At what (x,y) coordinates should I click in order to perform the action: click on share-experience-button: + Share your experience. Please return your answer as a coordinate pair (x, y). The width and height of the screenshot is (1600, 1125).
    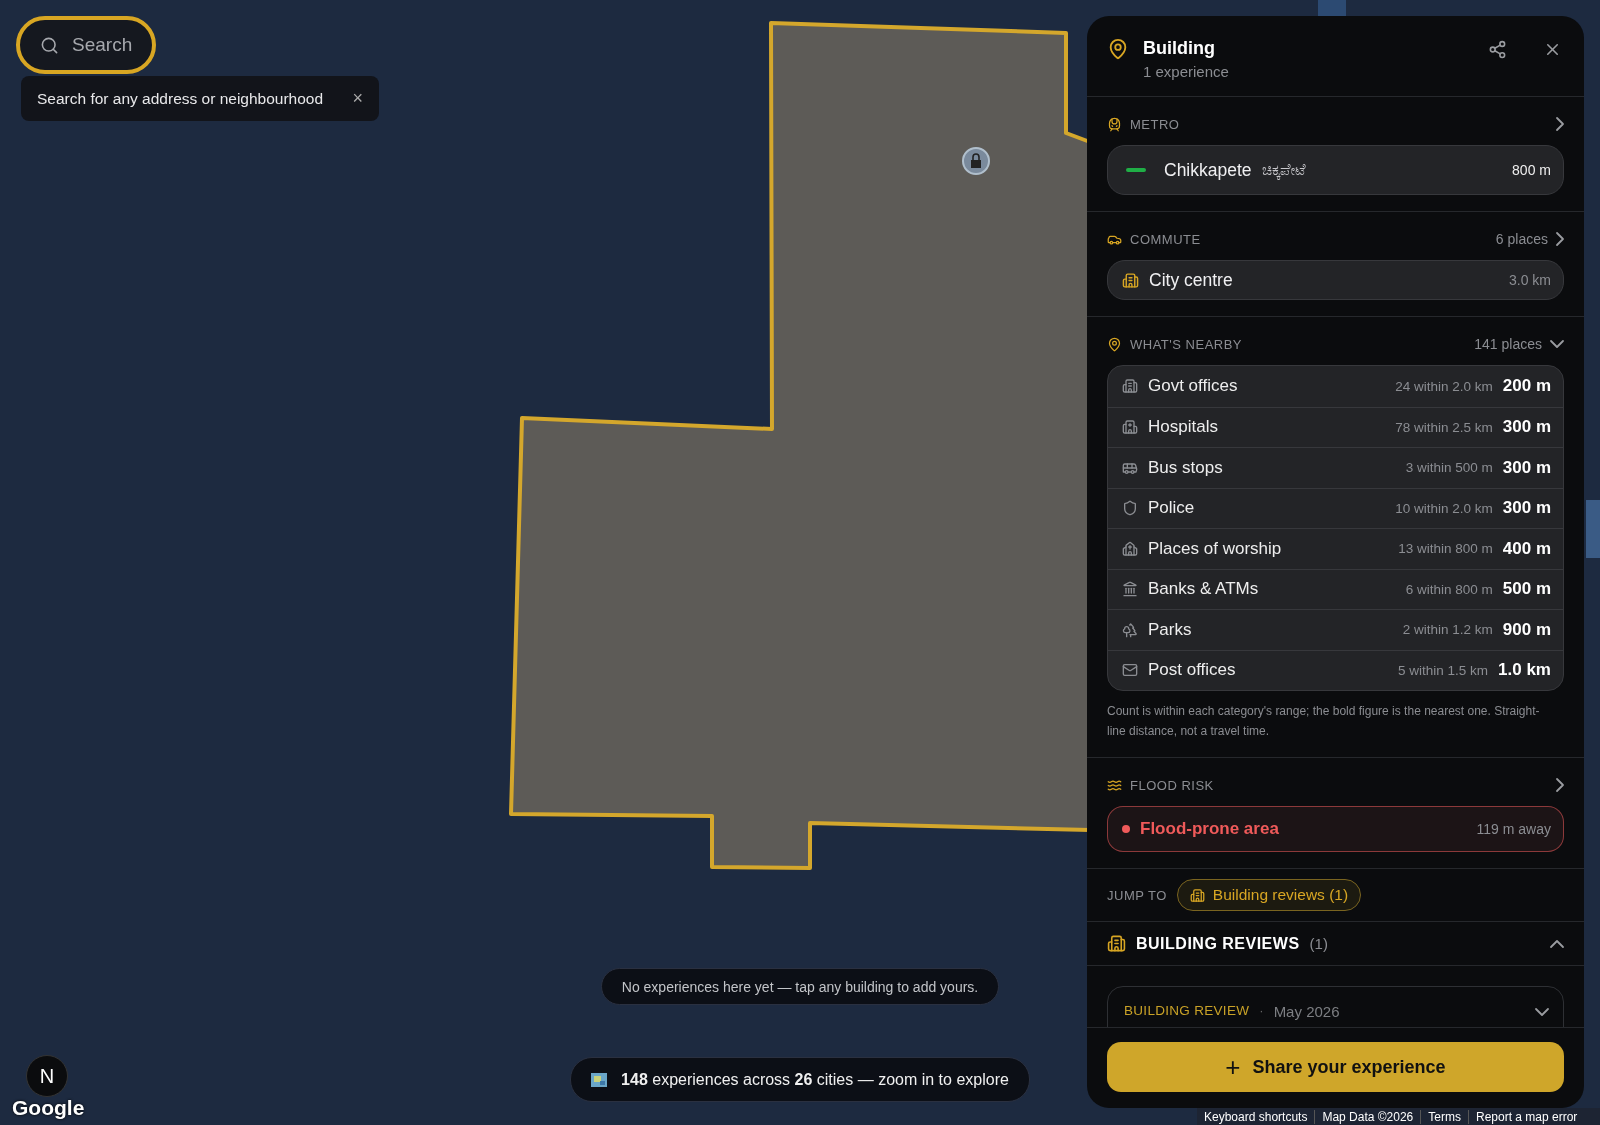
    Looking at the image, I should click on (1335, 1067).